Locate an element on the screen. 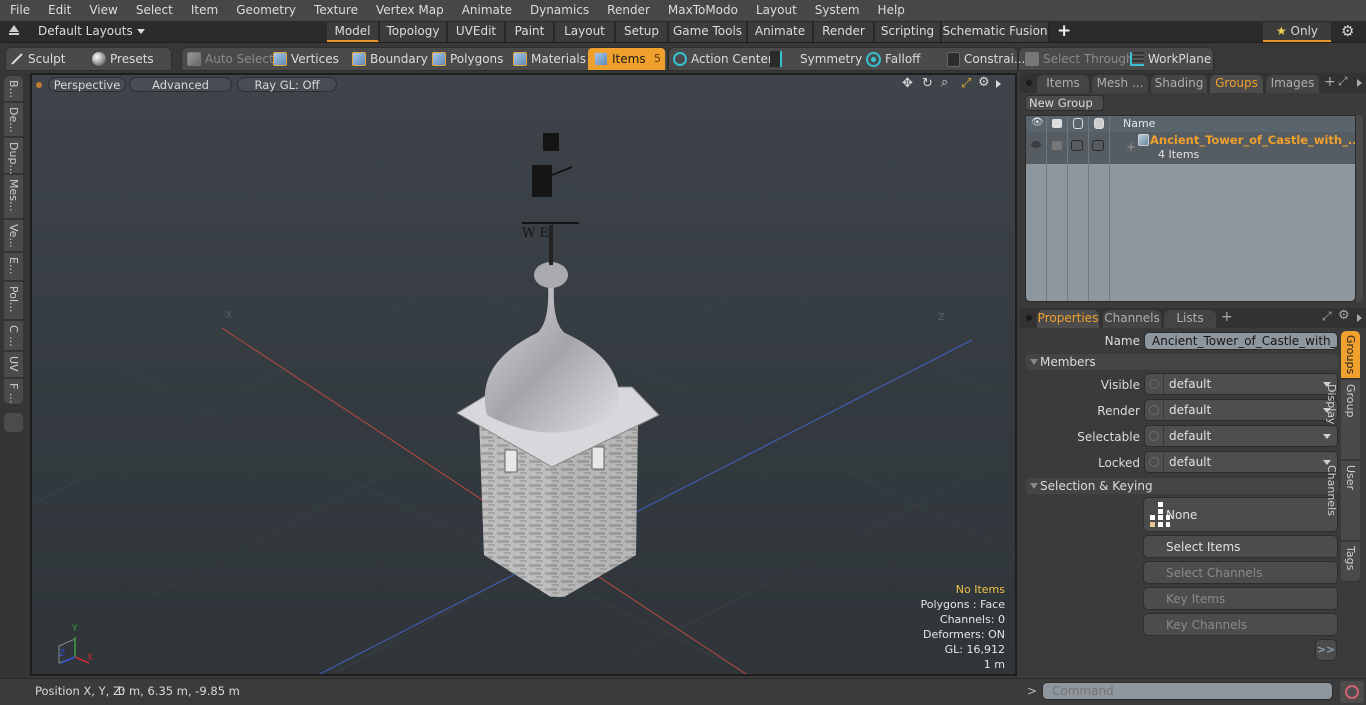 The width and height of the screenshot is (1366, 705). viewport-more-icon is located at coordinates (998, 84).